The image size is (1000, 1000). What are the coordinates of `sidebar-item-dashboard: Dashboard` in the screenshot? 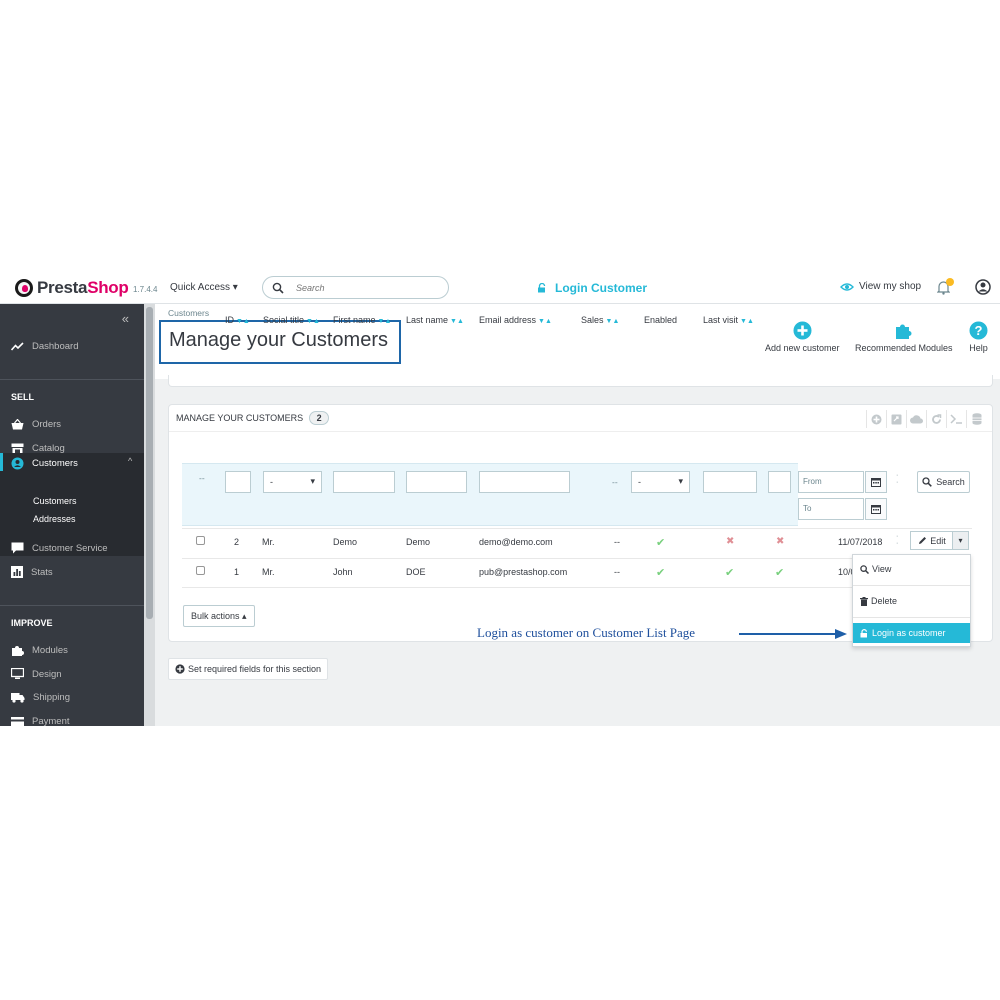 It's located at (44, 346).